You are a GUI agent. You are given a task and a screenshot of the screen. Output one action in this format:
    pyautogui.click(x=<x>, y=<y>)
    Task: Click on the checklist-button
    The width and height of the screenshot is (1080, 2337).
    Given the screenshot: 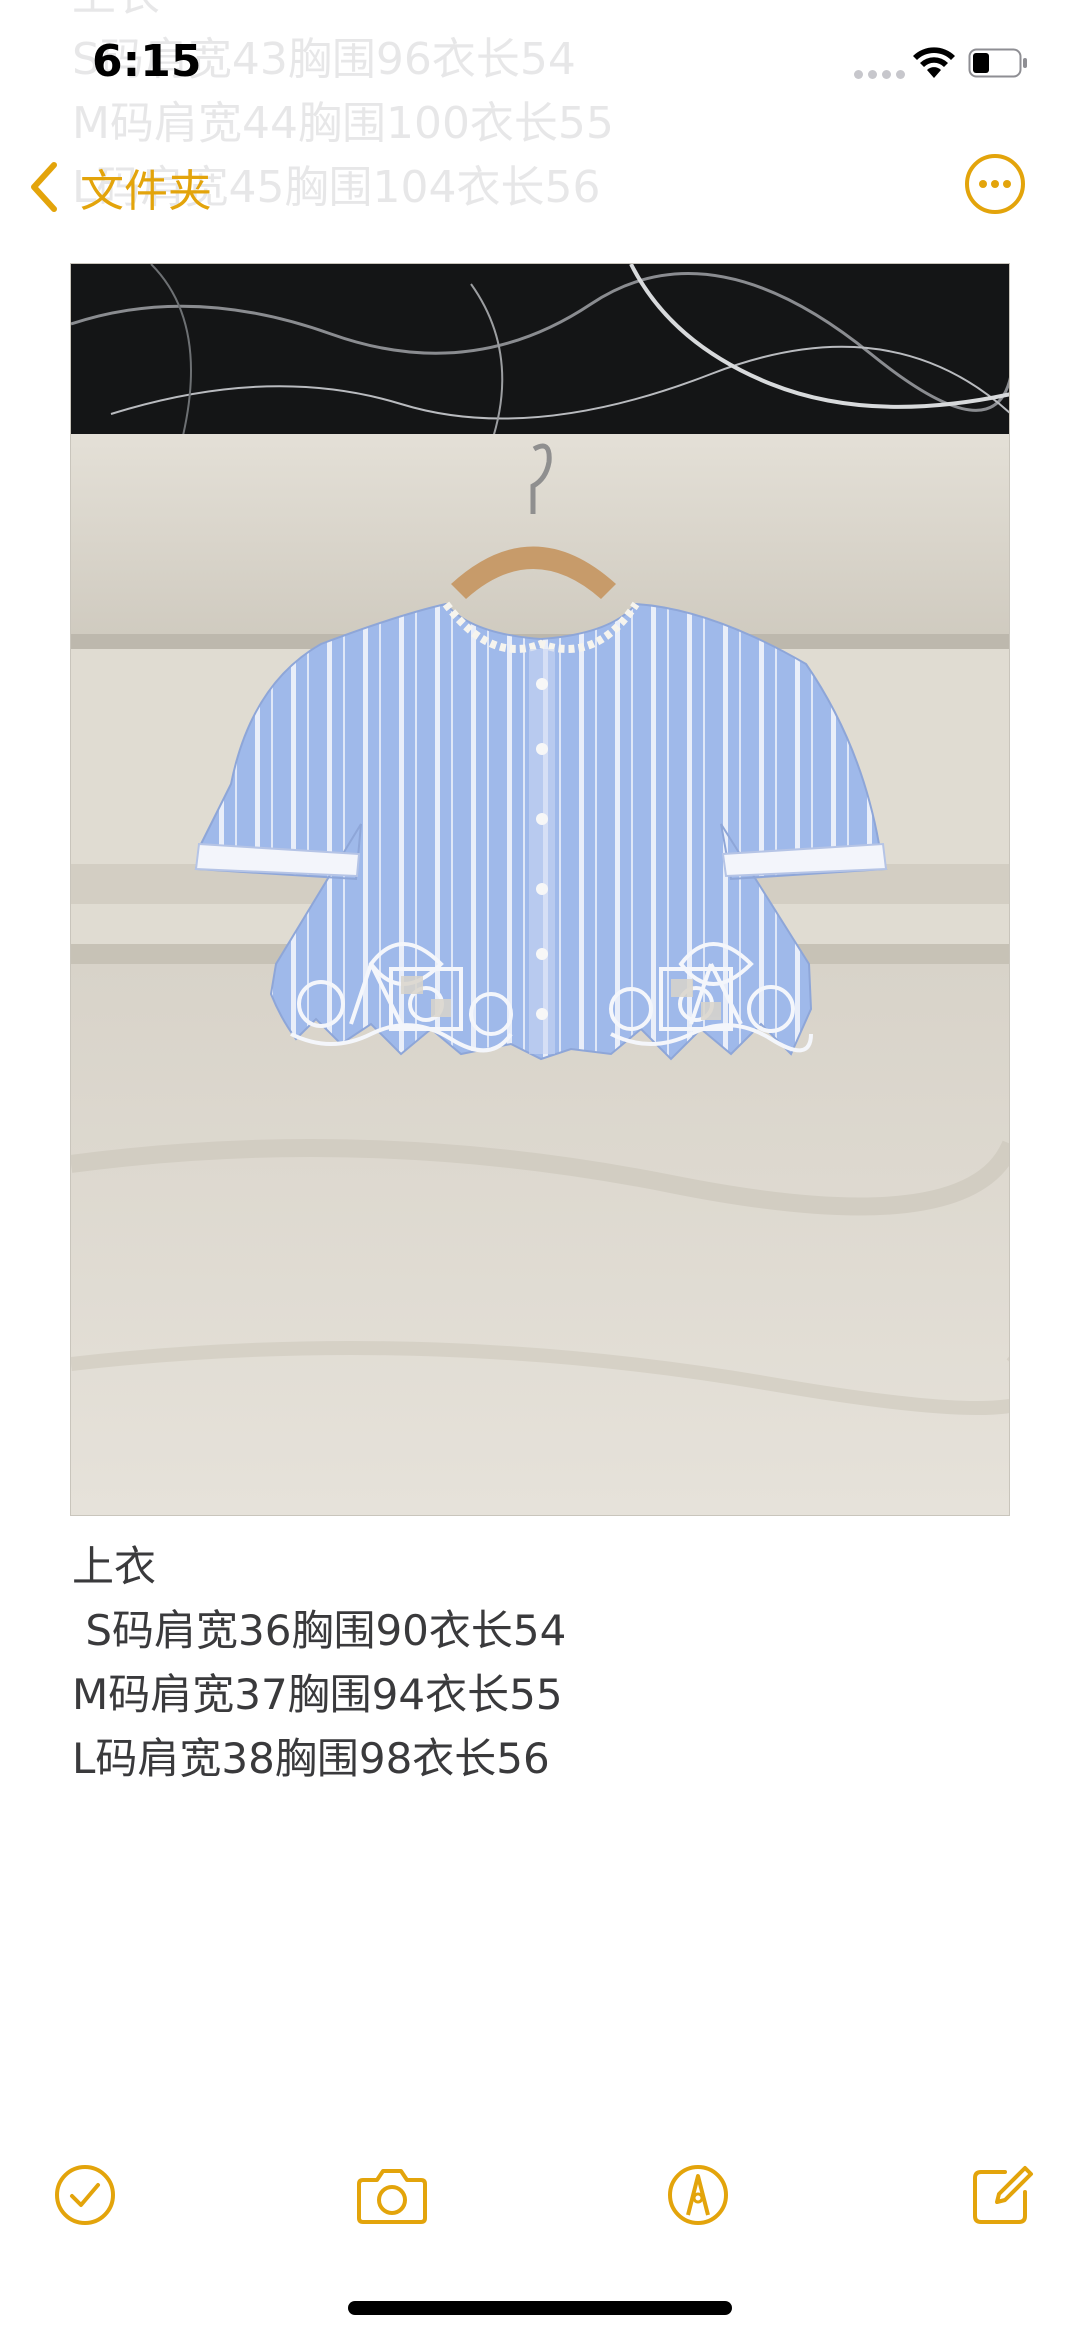 What is the action you would take?
    pyautogui.click(x=85, y=2195)
    